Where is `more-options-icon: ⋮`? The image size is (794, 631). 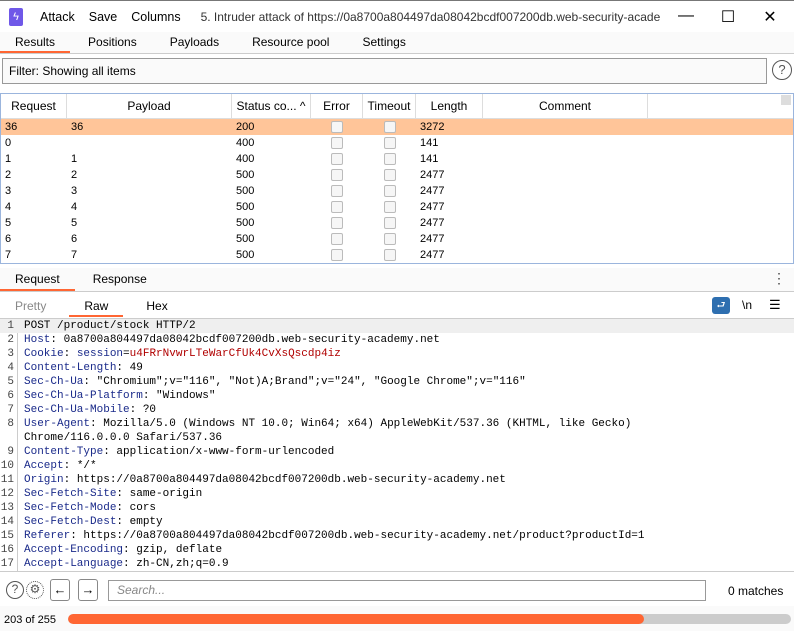
more-options-icon: ⋮ is located at coordinates (779, 278).